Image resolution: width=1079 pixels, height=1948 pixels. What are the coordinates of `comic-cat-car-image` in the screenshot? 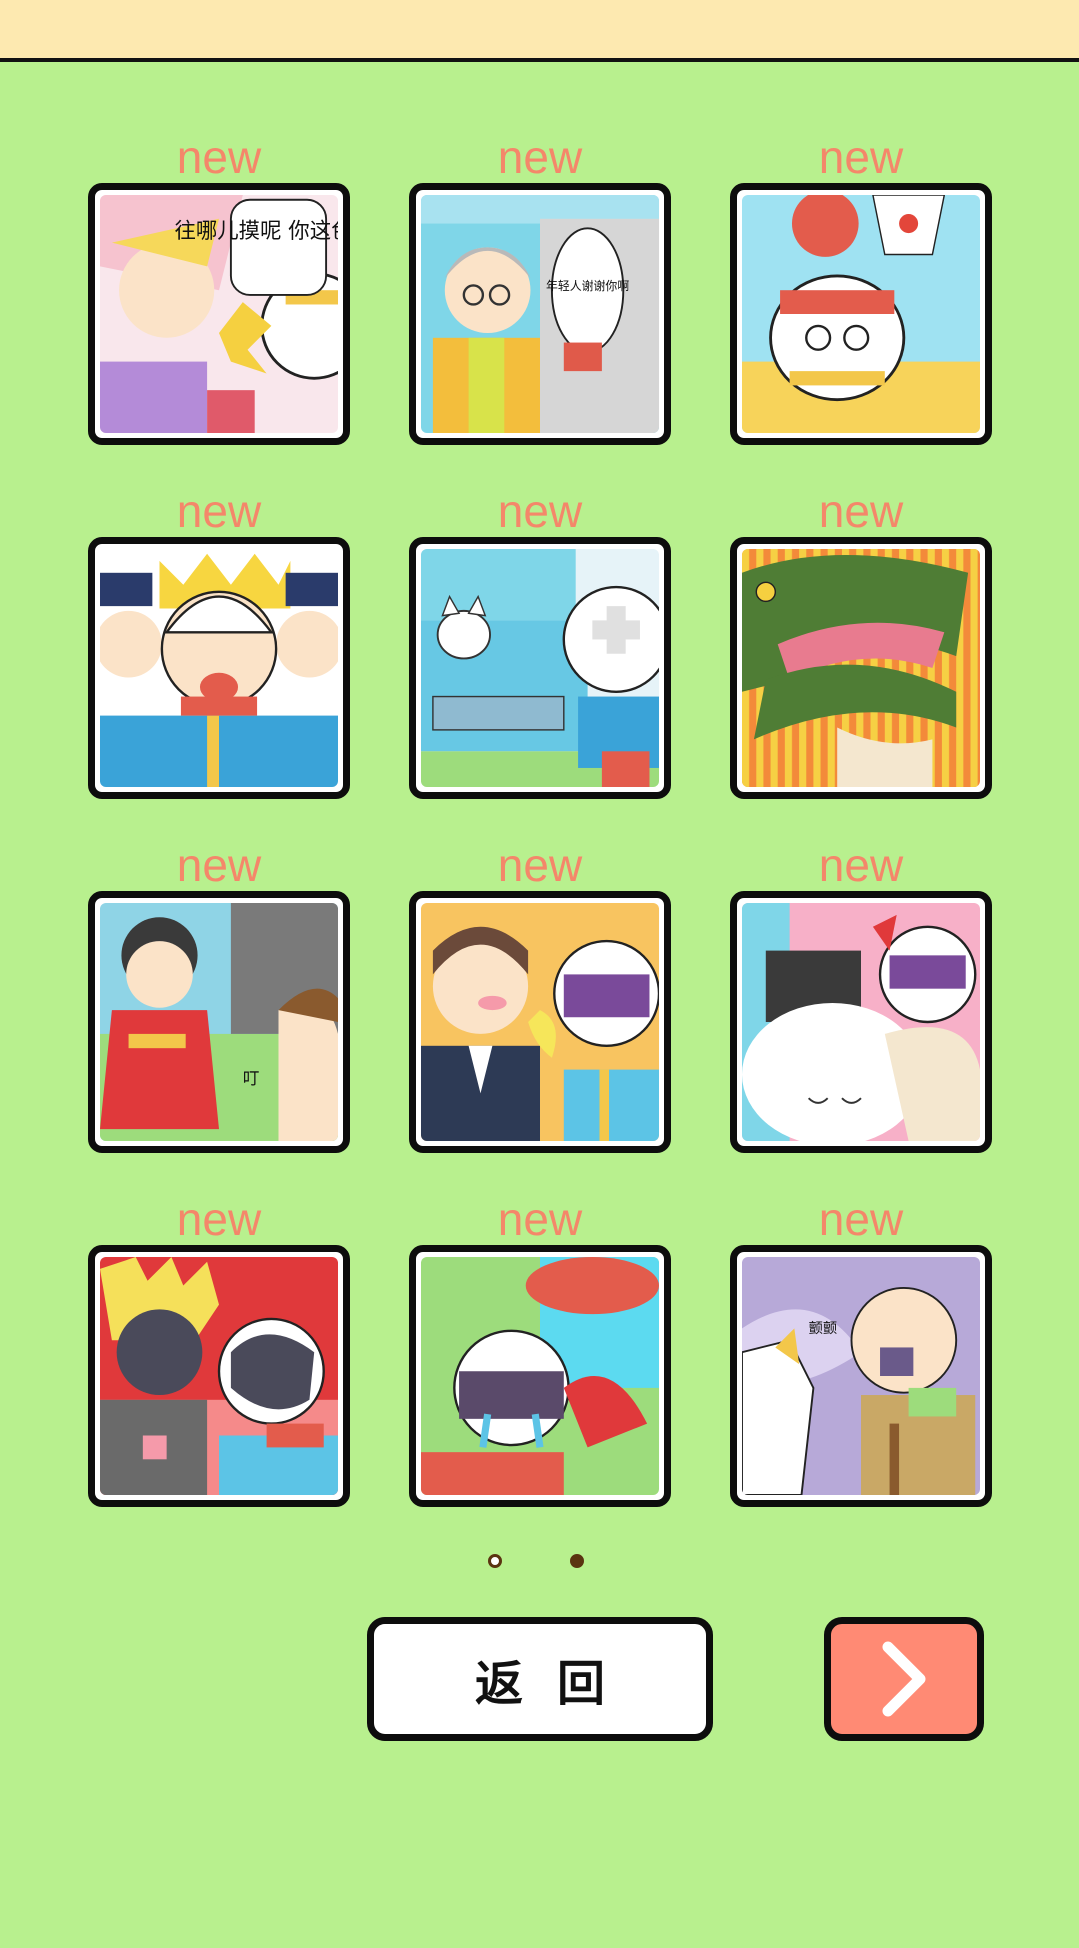 It's located at (540, 668).